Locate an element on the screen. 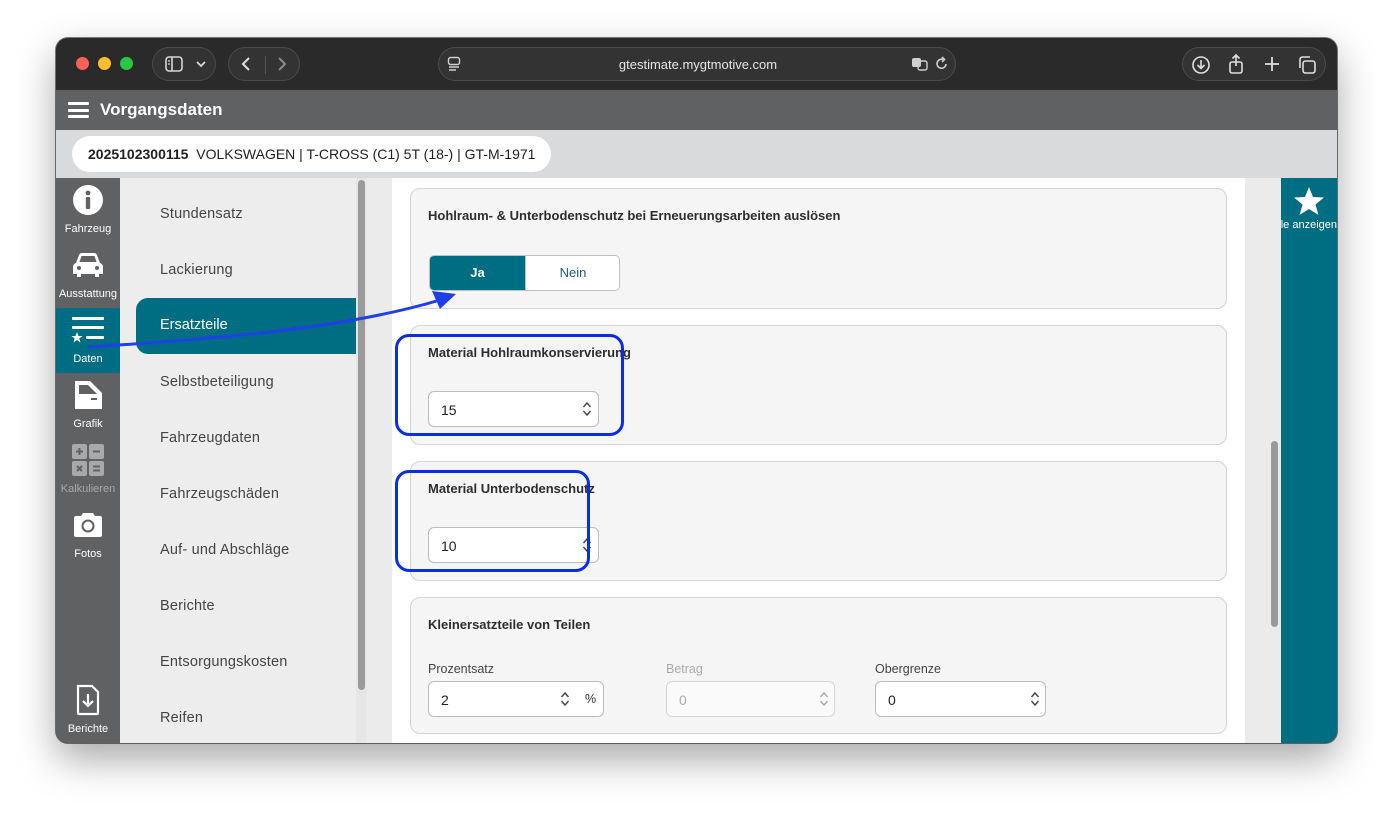 The height and width of the screenshot is (817, 1393). chevron-down-icon is located at coordinates (201, 66).